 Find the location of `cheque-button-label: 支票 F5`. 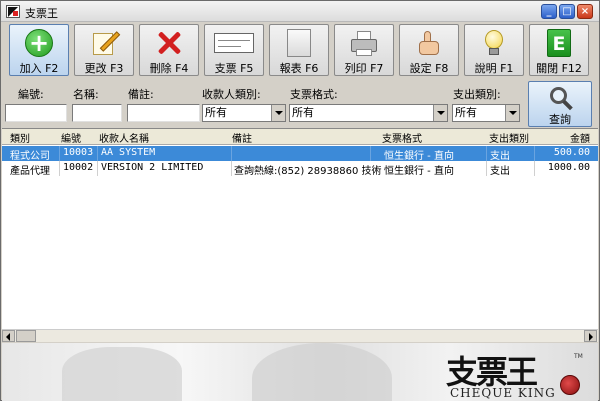

cheque-button-label: 支票 F5 is located at coordinates (234, 68).